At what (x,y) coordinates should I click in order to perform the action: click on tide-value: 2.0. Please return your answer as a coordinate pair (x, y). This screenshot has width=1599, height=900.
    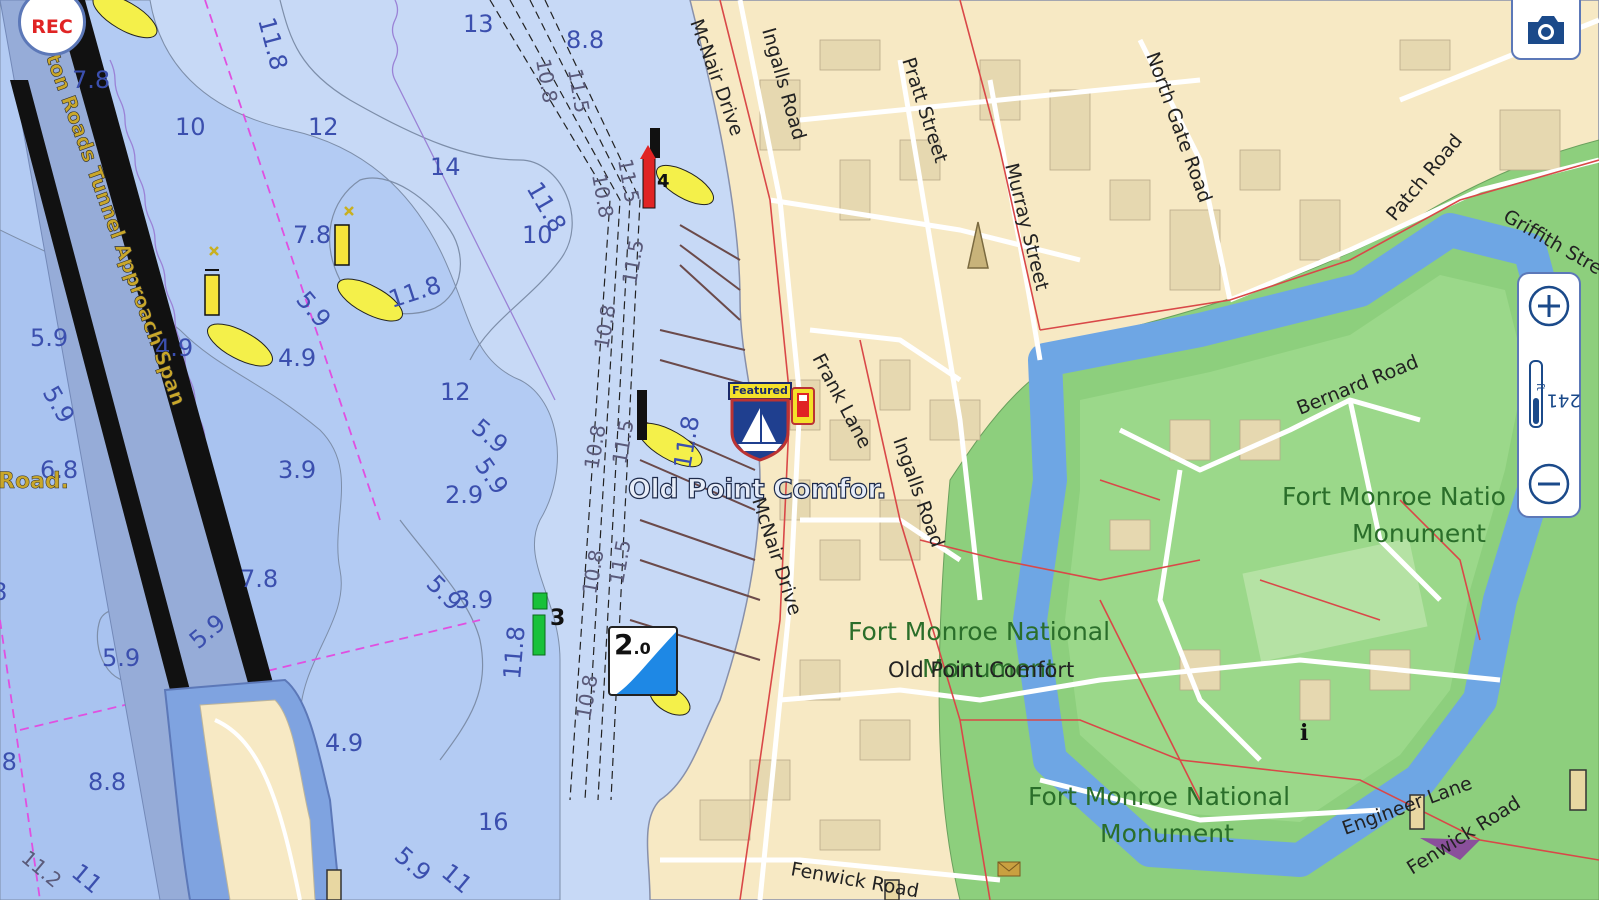
    Looking at the image, I should click on (632, 644).